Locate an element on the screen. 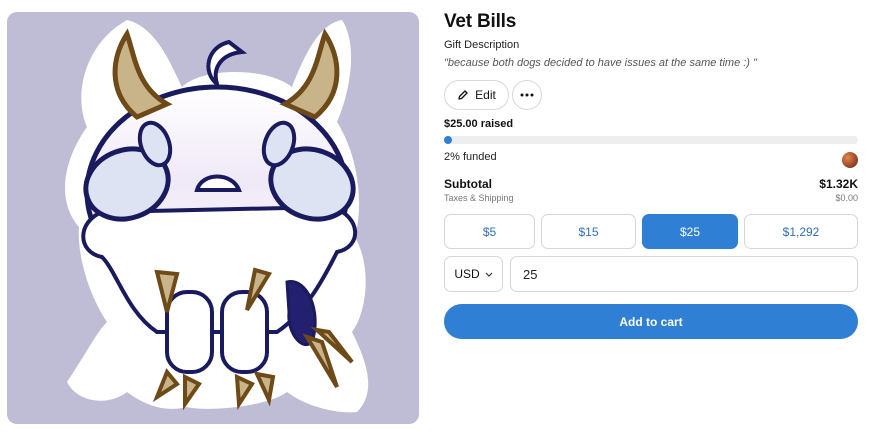 The height and width of the screenshot is (433, 874). funding-progress-fill is located at coordinates (448, 140).